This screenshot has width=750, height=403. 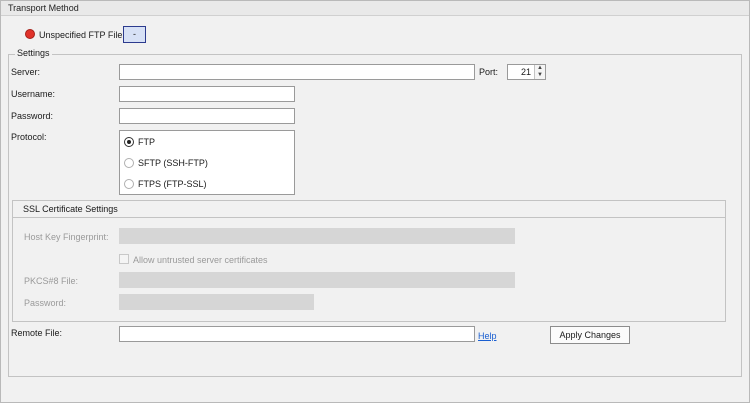 I want to click on remote-file-input, so click(x=297, y=334).